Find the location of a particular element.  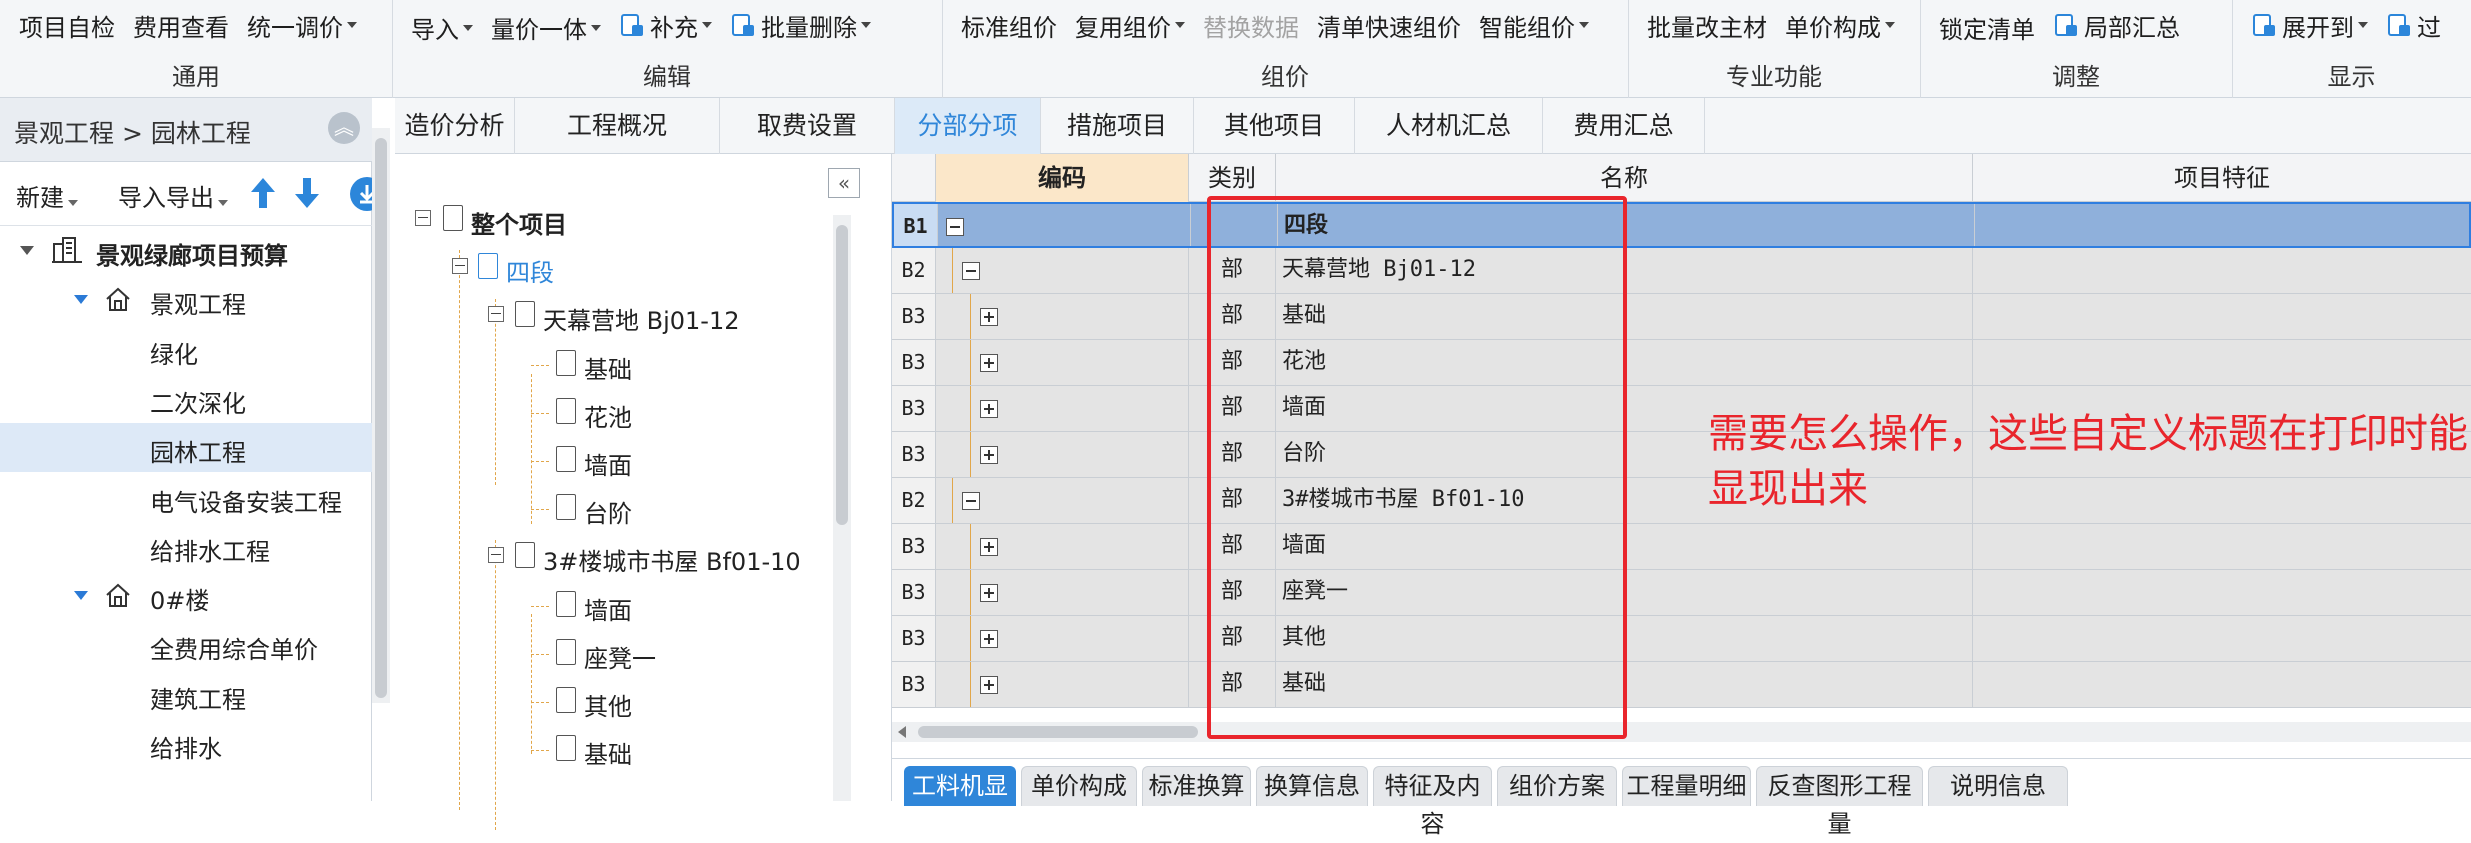

detail-tab-2: 标准换算 is located at coordinates (1196, 786).